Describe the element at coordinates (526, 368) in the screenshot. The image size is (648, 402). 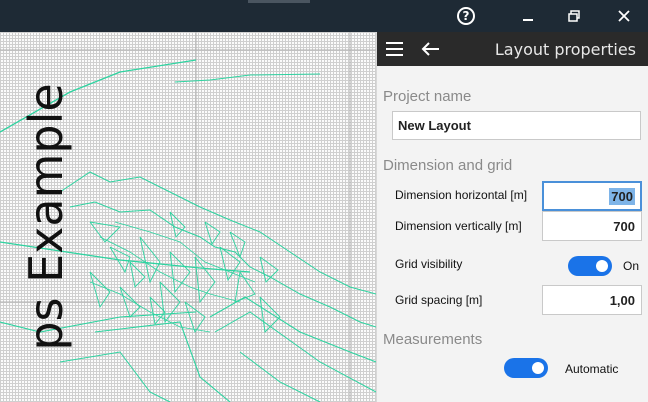
I see `measurements-toggle` at that location.